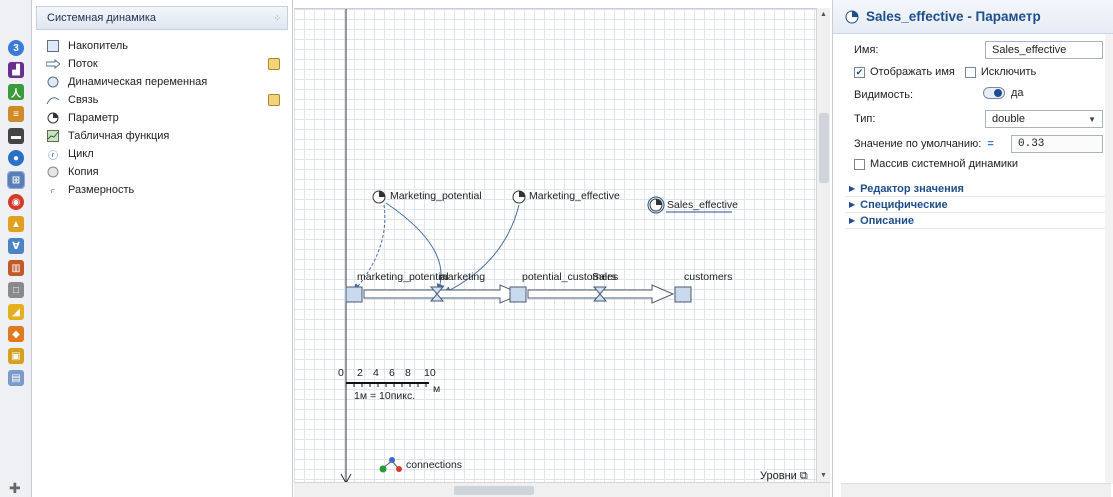 The image size is (1113, 497). What do you see at coordinates (1109, 259) in the screenshot?
I see `properties-scrollbar` at bounding box center [1109, 259].